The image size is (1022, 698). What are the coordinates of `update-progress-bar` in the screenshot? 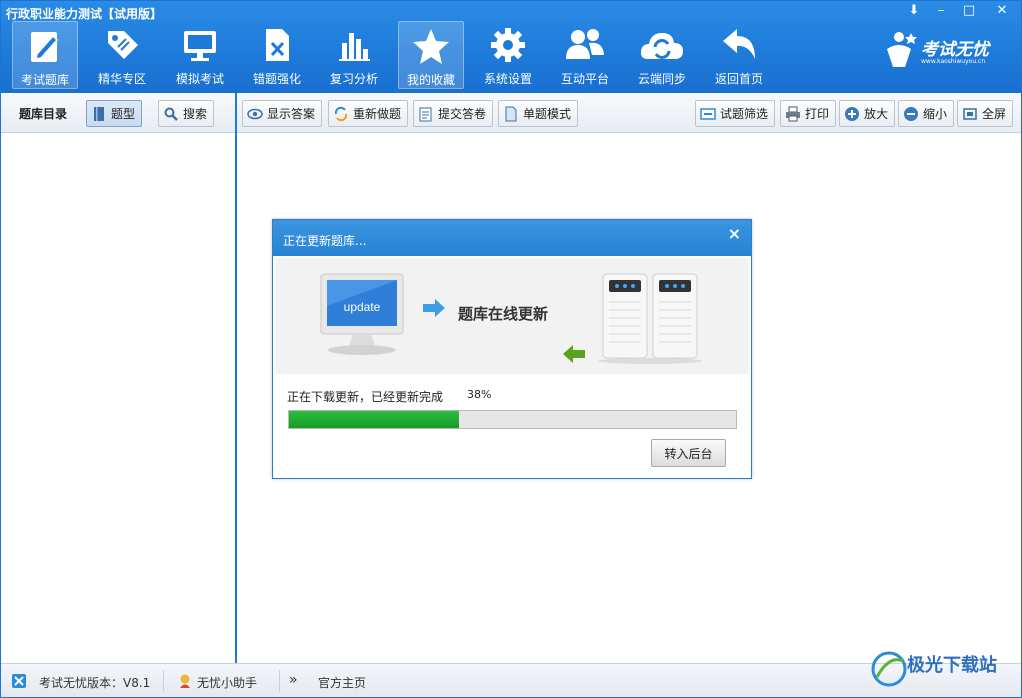 It's located at (512, 419).